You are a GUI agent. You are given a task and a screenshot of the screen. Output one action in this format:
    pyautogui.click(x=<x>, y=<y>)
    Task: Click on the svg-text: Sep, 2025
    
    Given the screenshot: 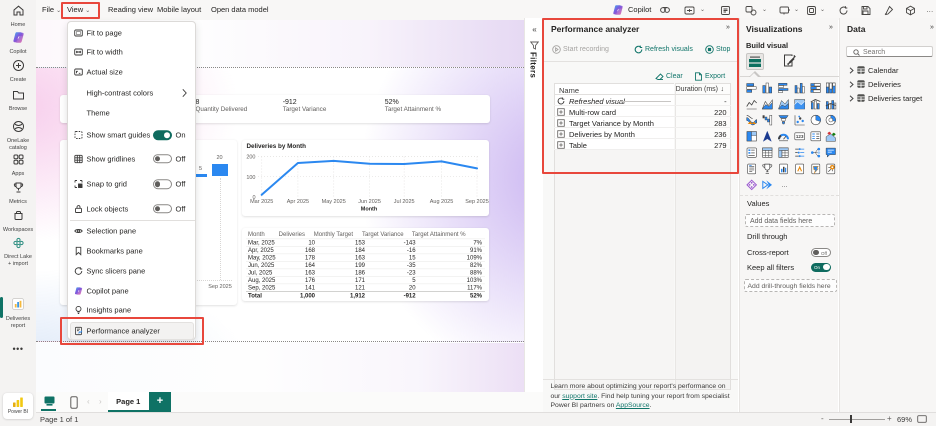 What is the action you would take?
    pyautogui.click(x=262, y=289)
    